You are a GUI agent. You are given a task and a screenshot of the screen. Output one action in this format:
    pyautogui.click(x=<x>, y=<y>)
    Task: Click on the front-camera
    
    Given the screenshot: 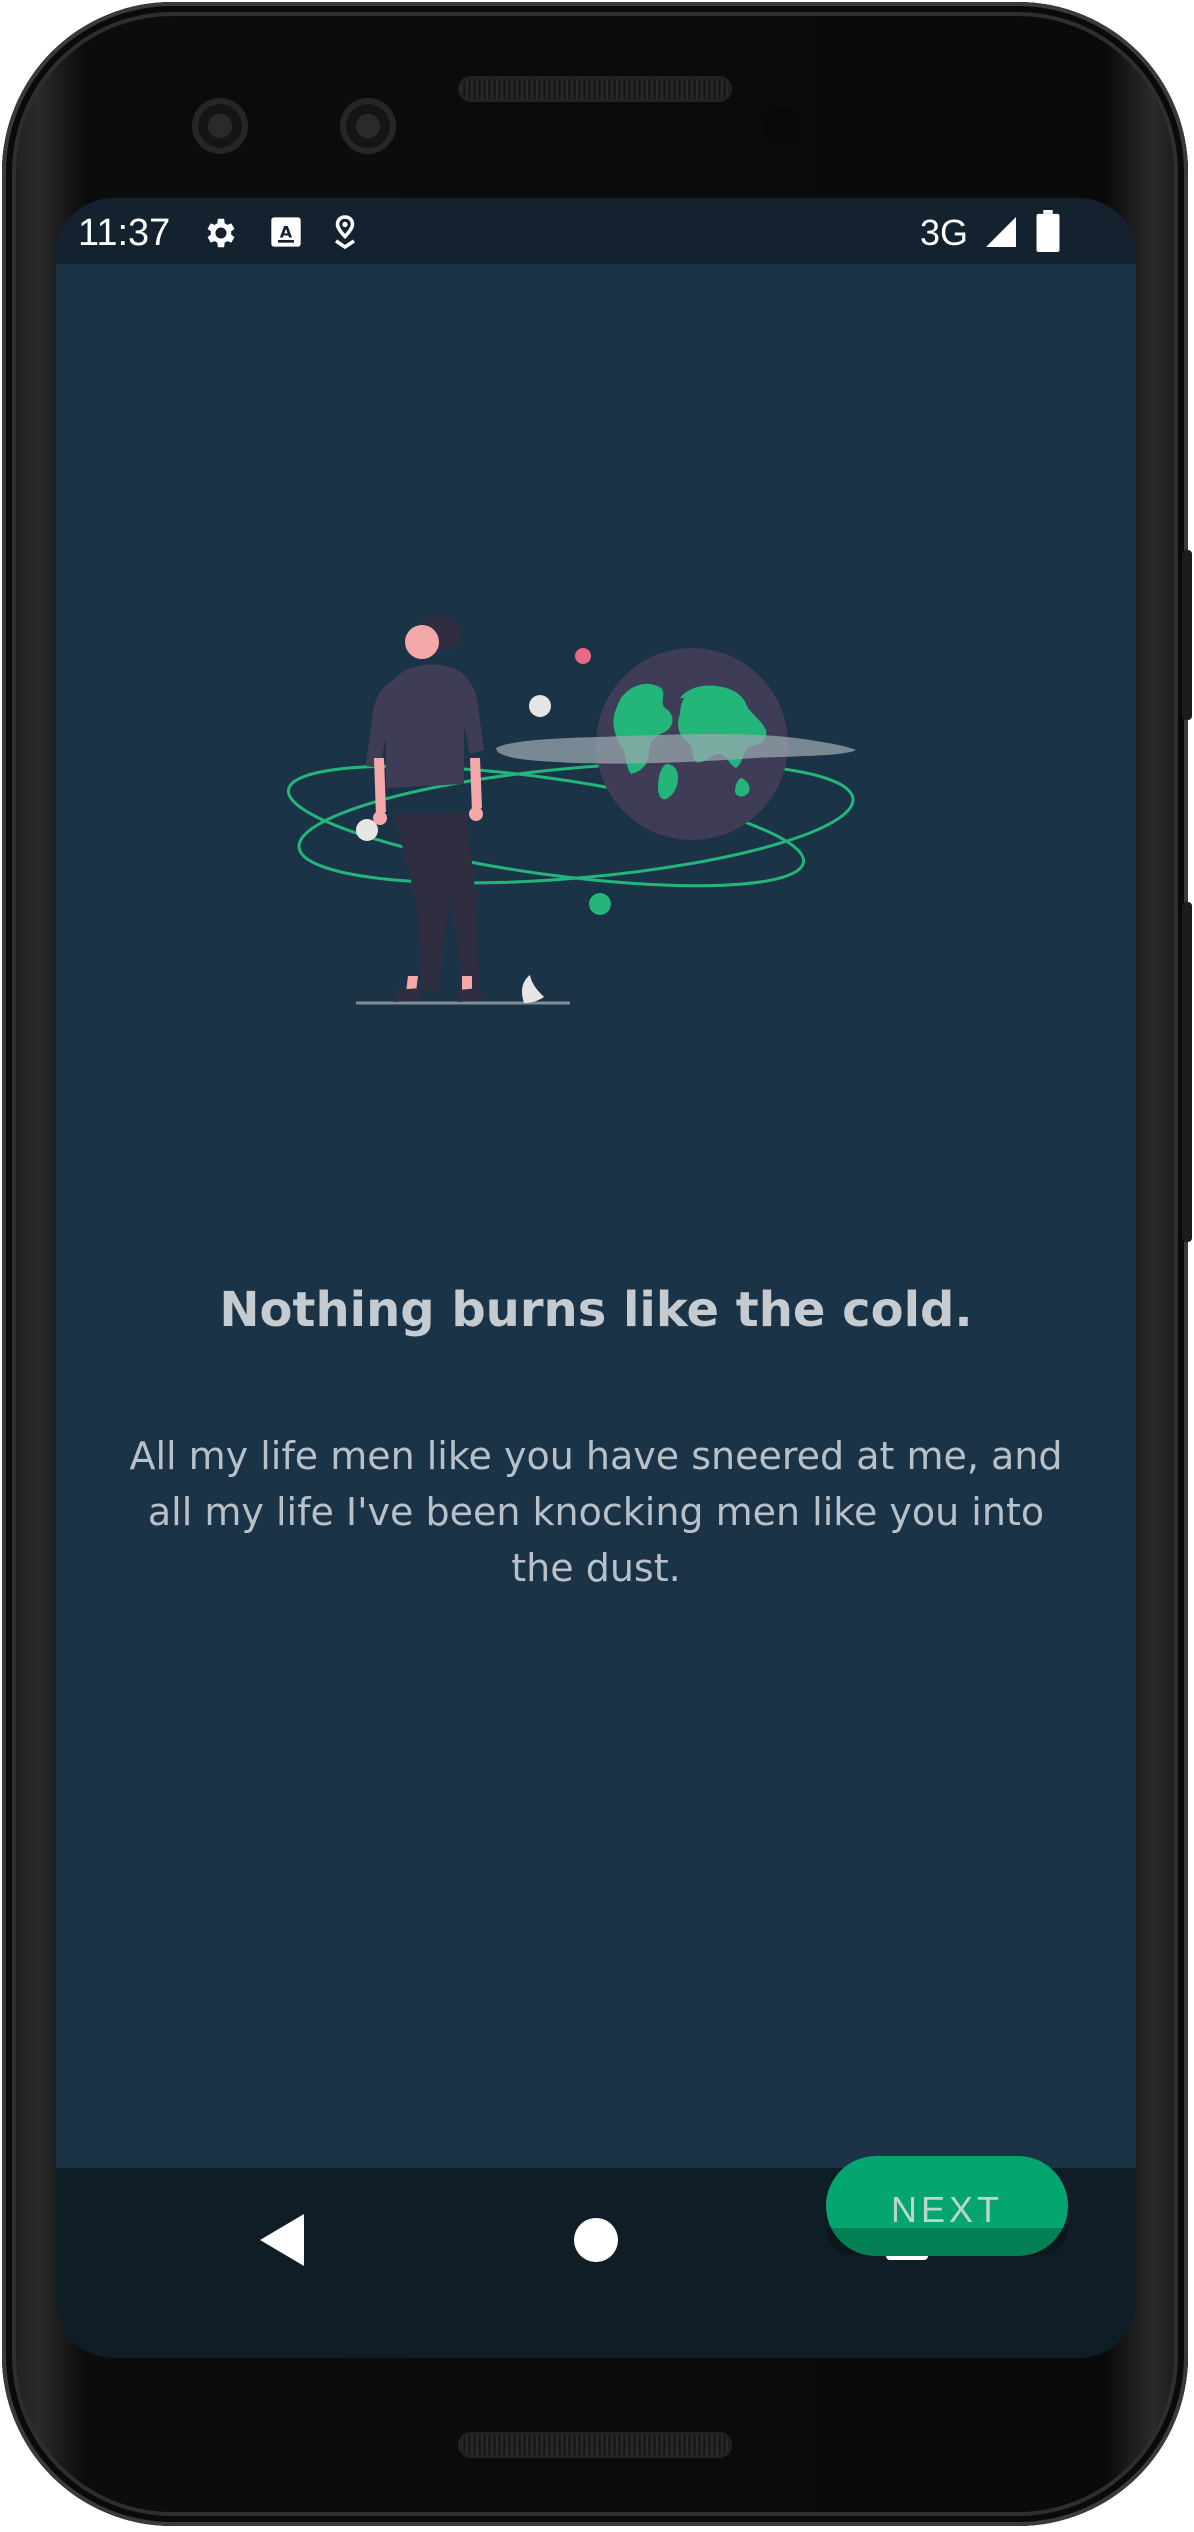 What is the action you would take?
    pyautogui.click(x=220, y=126)
    